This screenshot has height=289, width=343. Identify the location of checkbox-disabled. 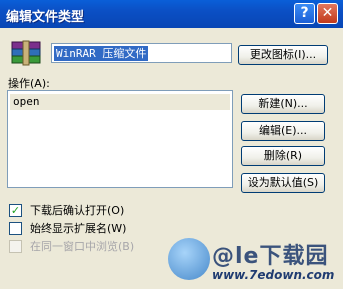
(15, 246).